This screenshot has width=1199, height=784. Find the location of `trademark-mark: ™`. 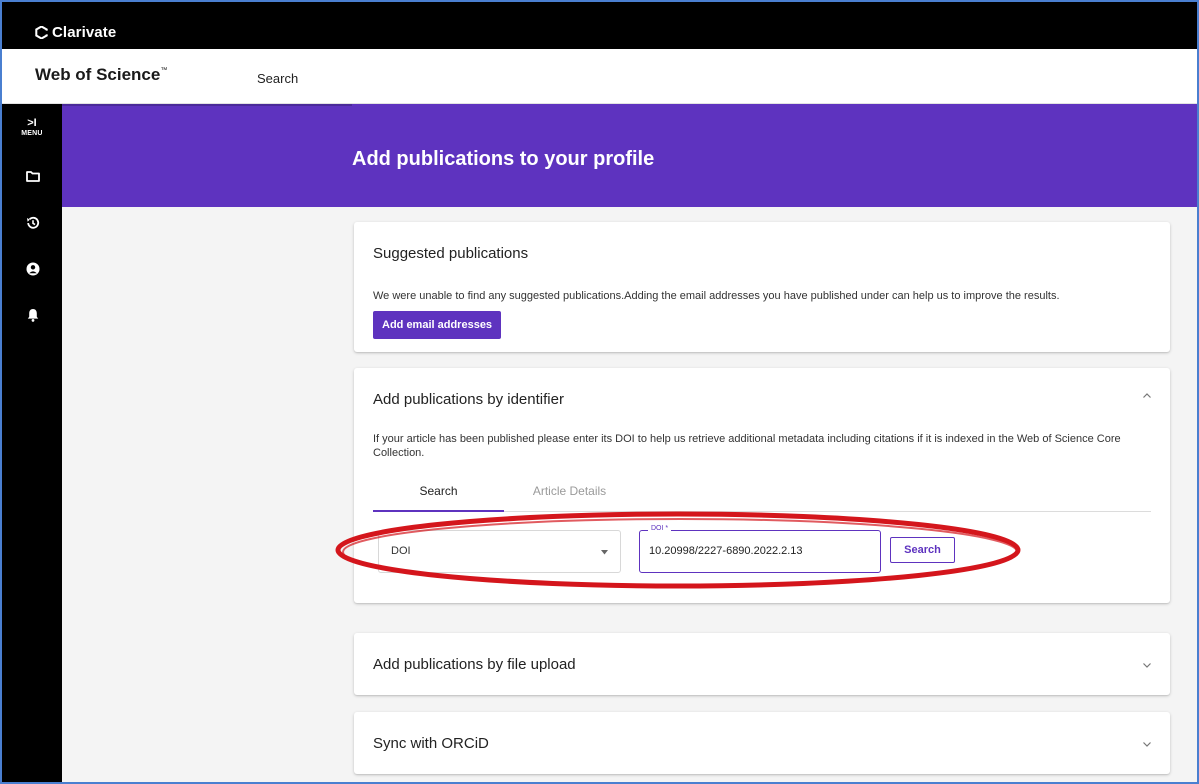

trademark-mark: ™ is located at coordinates (164, 70).